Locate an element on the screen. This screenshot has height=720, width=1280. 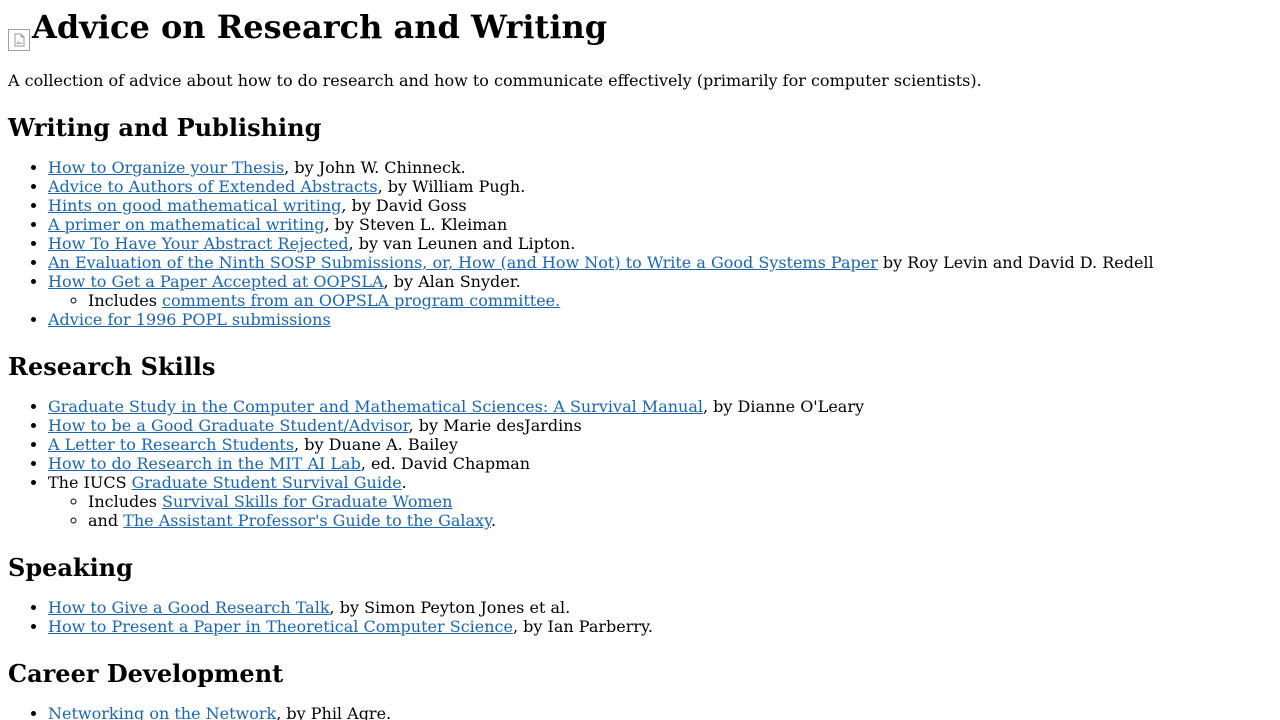
section-heading-writing-and-publishing: Writing and Publishing is located at coordinates (165, 127).